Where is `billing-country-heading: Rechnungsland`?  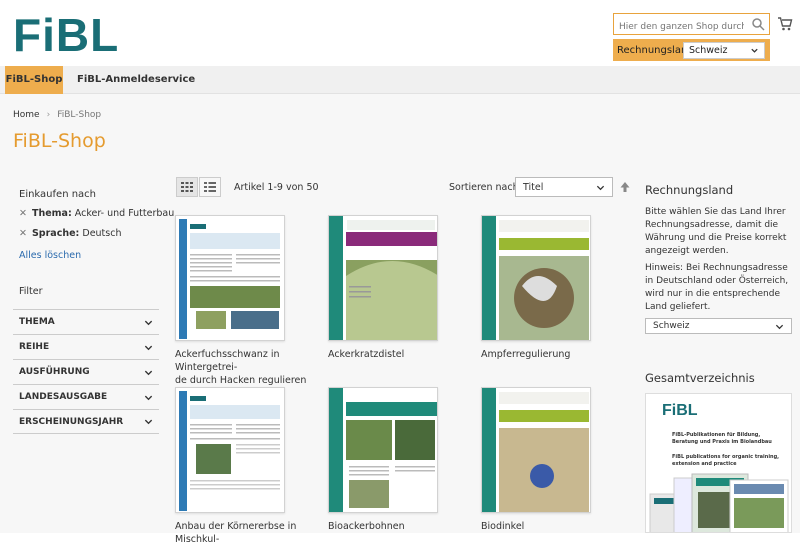
billing-country-heading: Rechnungsland is located at coordinates (689, 190).